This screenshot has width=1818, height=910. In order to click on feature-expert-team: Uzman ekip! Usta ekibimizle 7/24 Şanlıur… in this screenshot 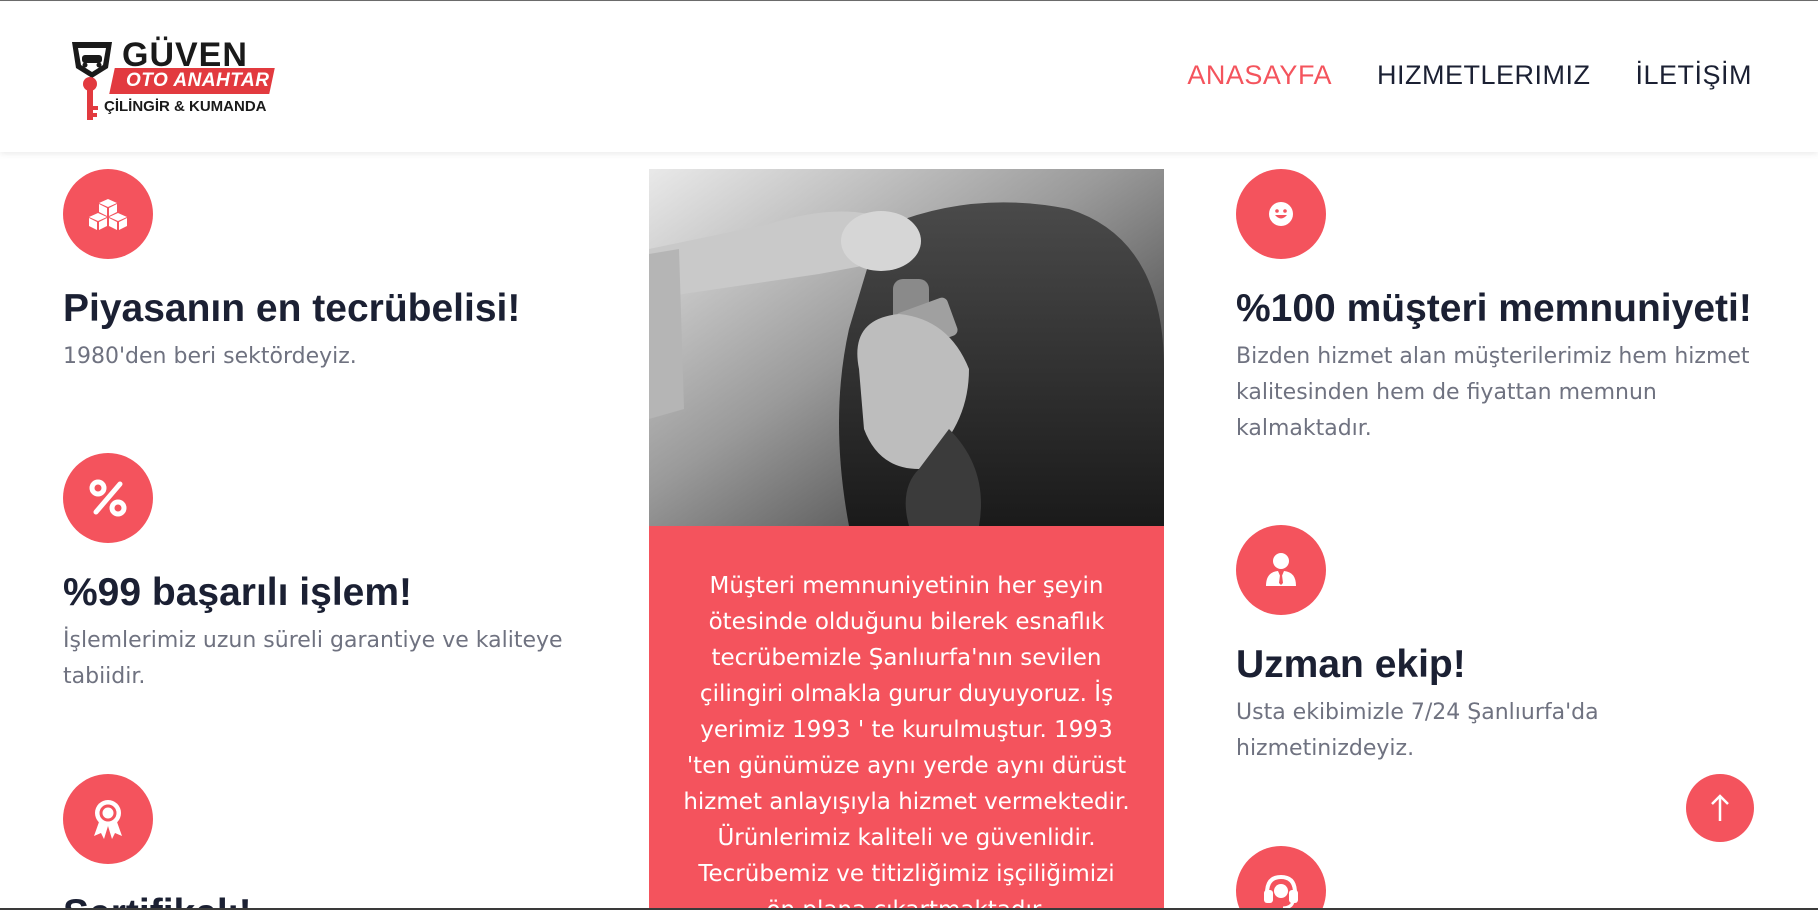, I will do `click(1496, 646)`.